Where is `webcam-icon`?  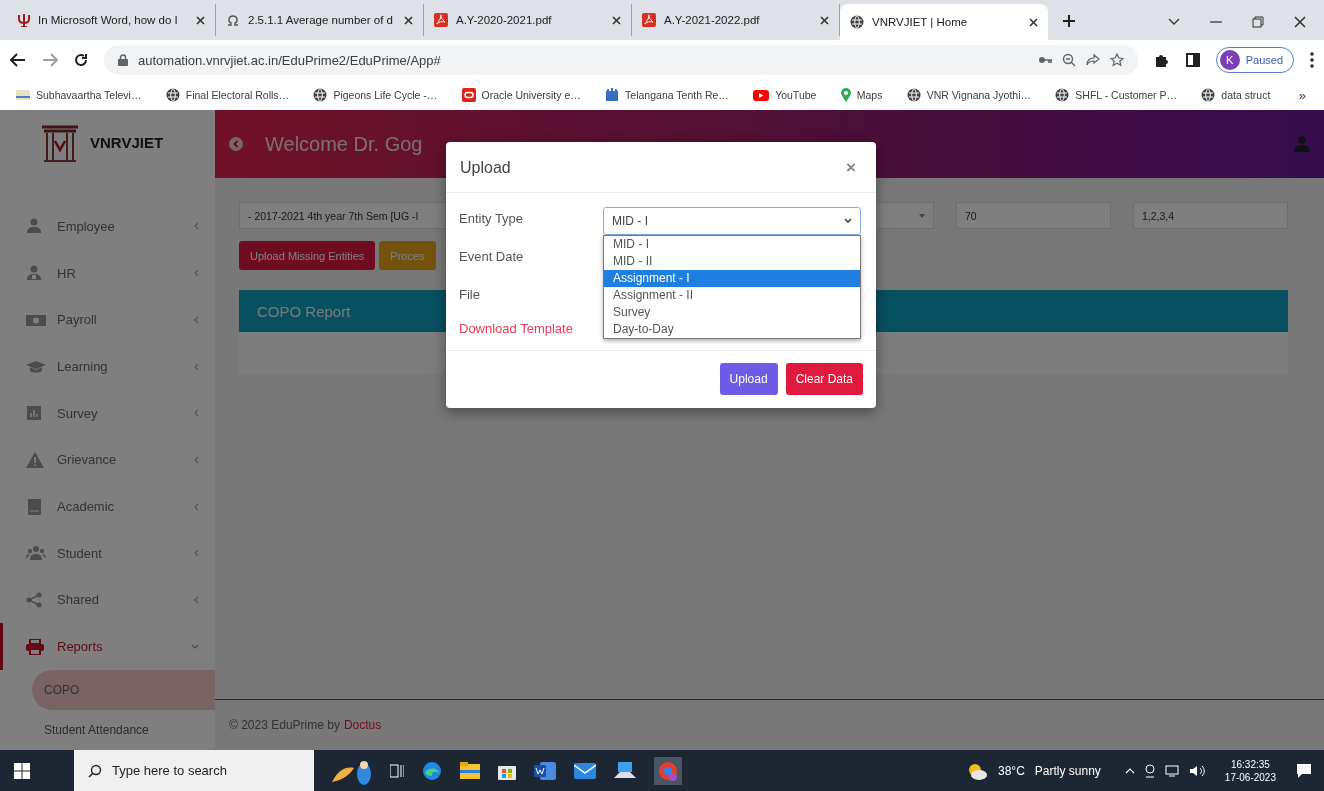
webcam-icon is located at coordinates (1149, 770).